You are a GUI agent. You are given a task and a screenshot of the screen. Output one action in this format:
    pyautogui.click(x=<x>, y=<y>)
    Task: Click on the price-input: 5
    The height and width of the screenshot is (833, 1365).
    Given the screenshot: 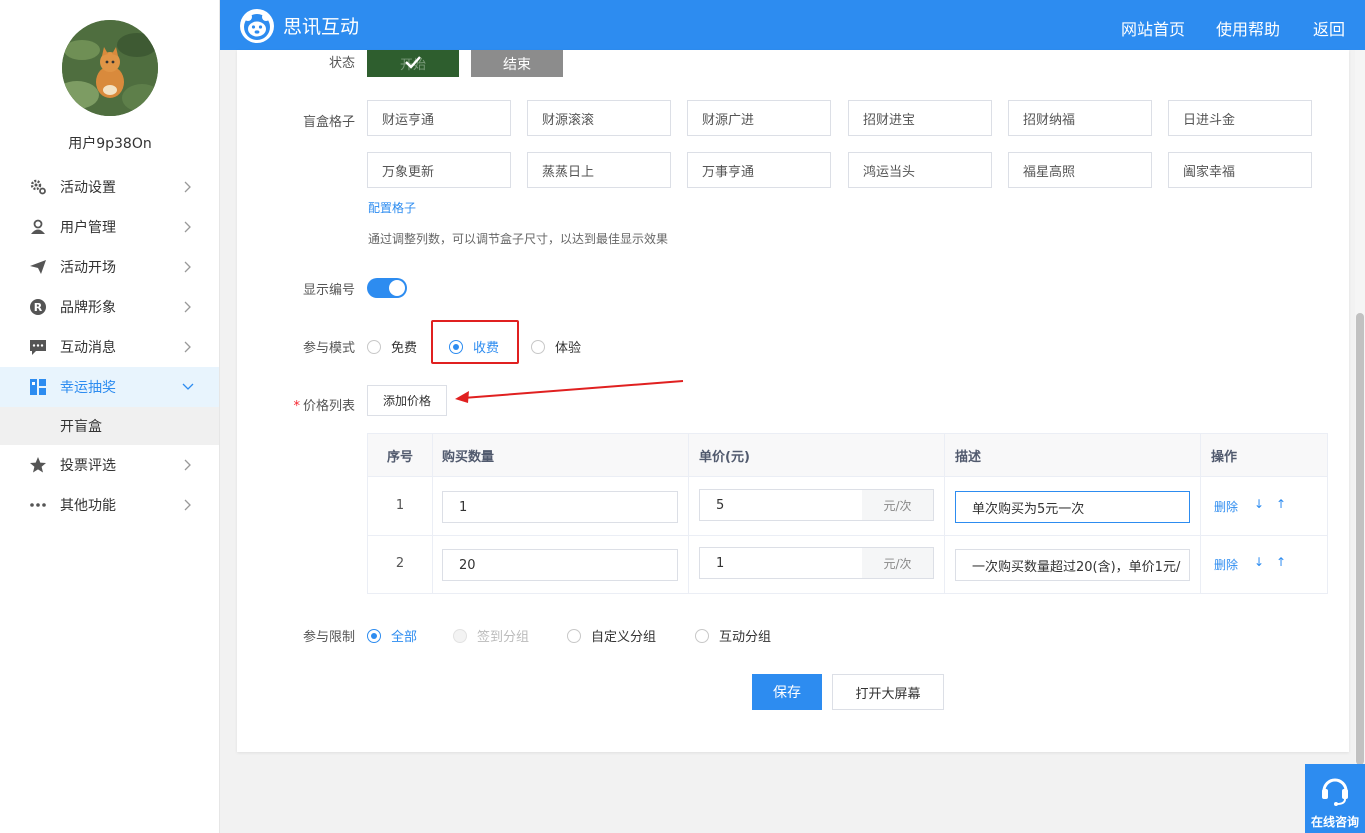 What is the action you would take?
    pyautogui.click(x=781, y=505)
    